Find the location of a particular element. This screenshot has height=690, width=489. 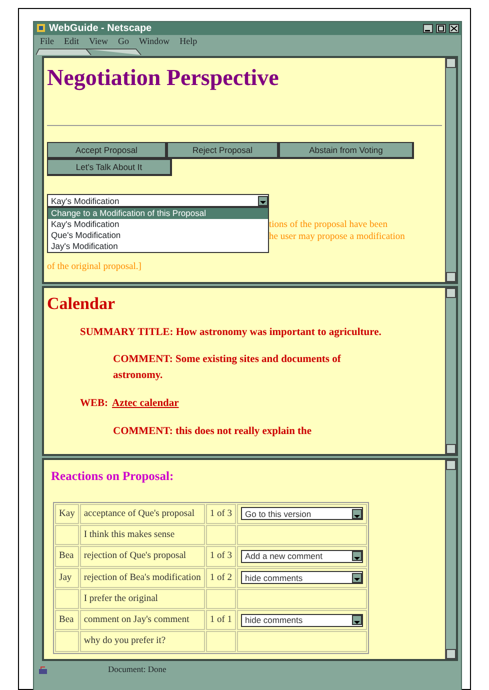

table-cell: comment on Jay's comment is located at coordinates (142, 620).